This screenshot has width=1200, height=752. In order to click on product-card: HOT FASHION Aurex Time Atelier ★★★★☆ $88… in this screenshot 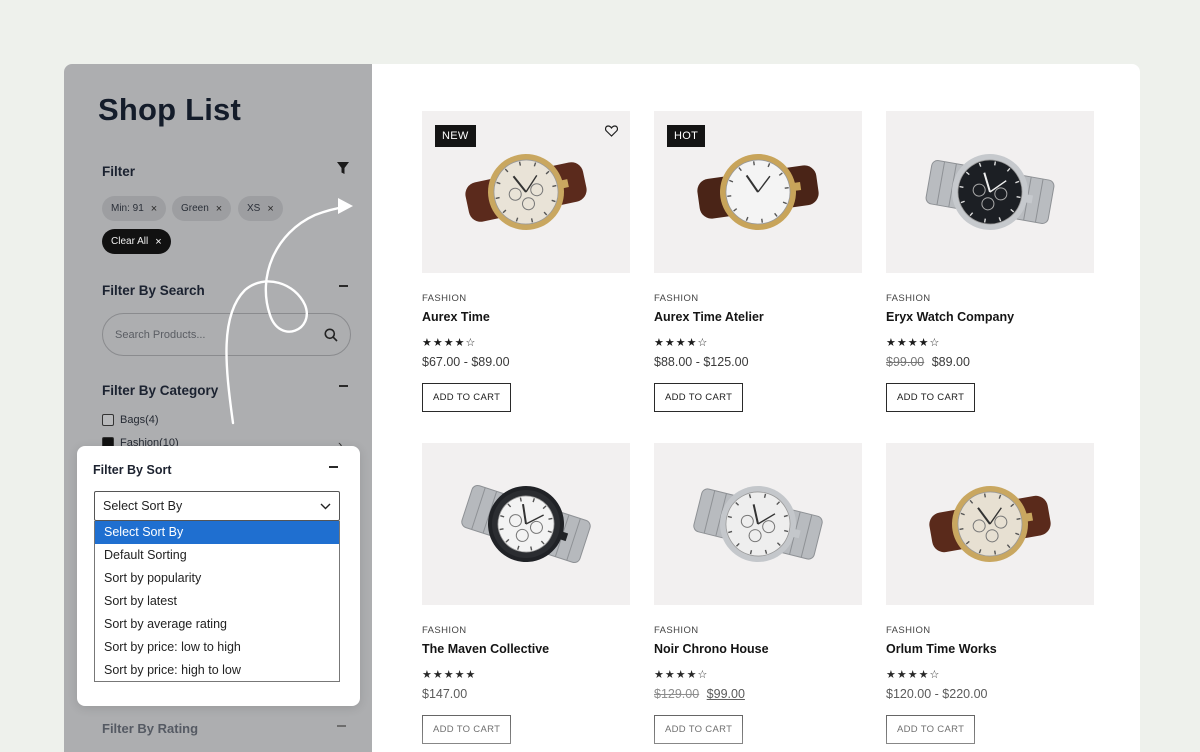, I will do `click(758, 261)`.